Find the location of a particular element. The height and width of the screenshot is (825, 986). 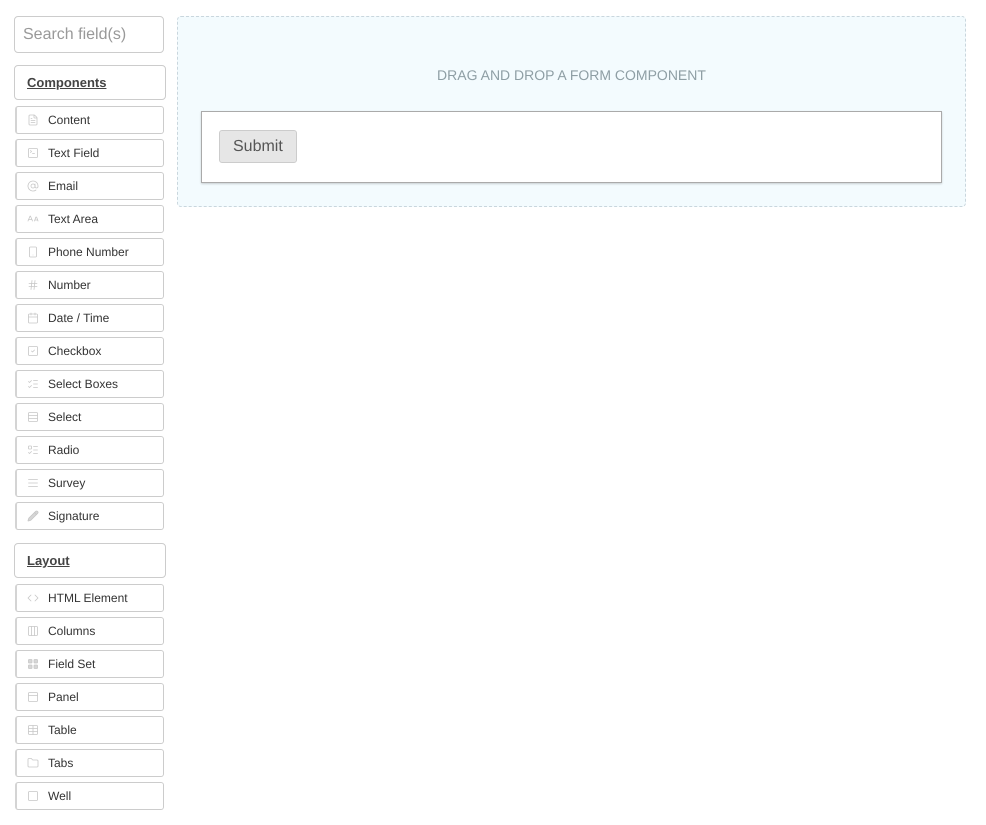

component-item: Field Set is located at coordinates (89, 664).